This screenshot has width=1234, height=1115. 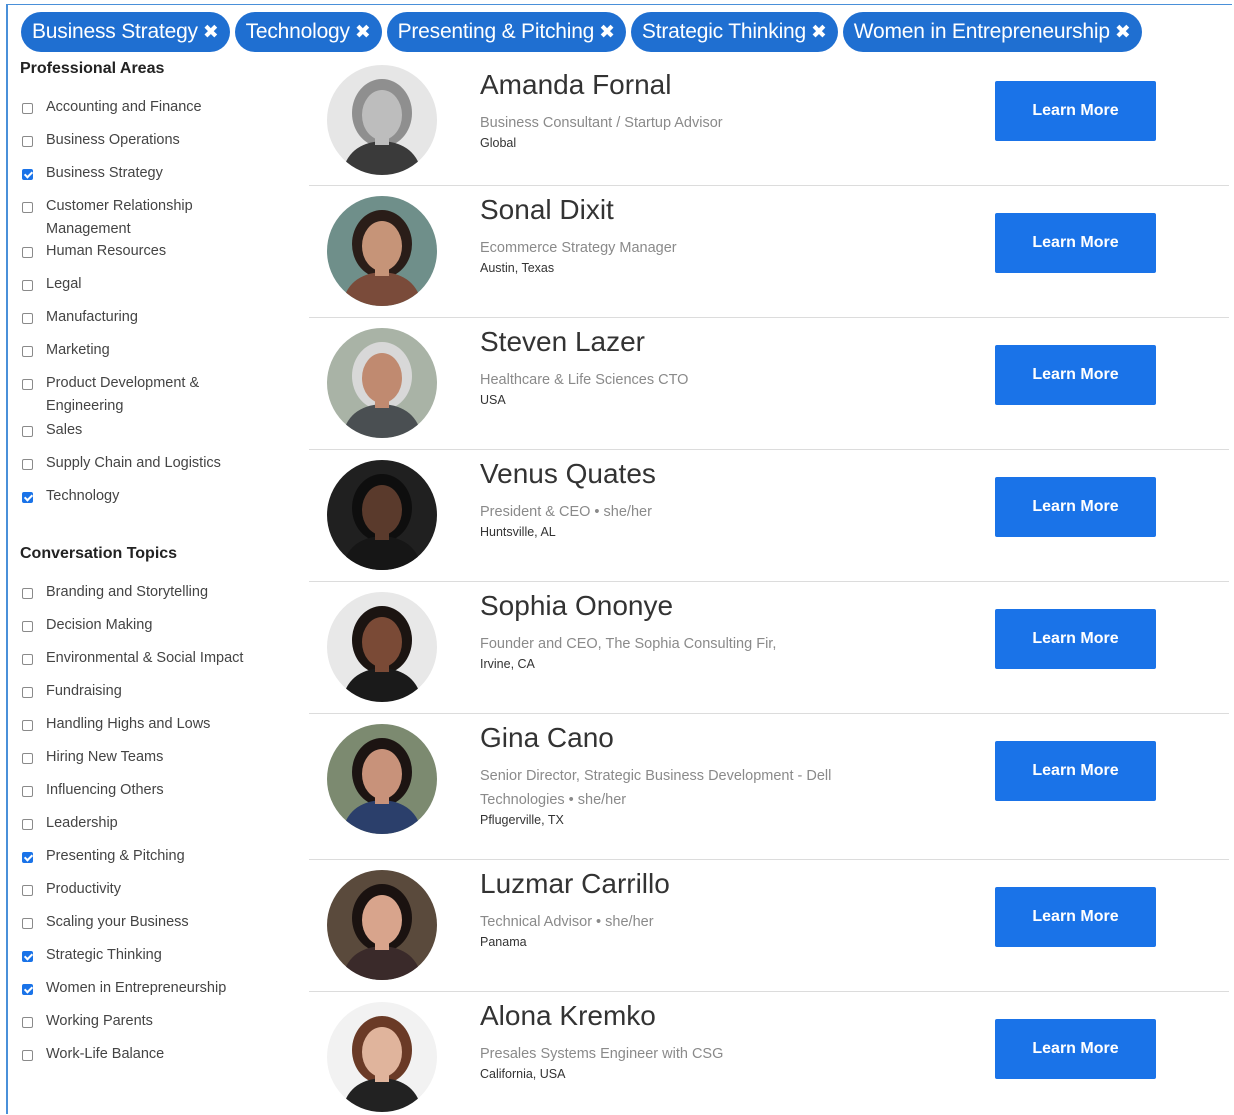 What do you see at coordinates (150, 792) in the screenshot?
I see `filter-option: Influencing Others` at bounding box center [150, 792].